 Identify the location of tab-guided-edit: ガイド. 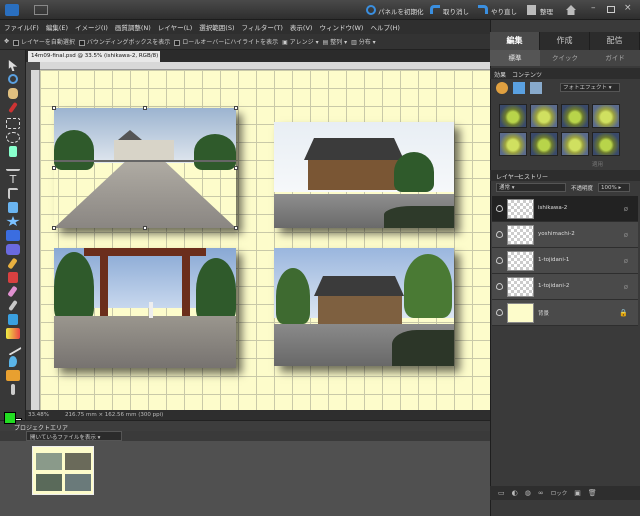
(615, 58).